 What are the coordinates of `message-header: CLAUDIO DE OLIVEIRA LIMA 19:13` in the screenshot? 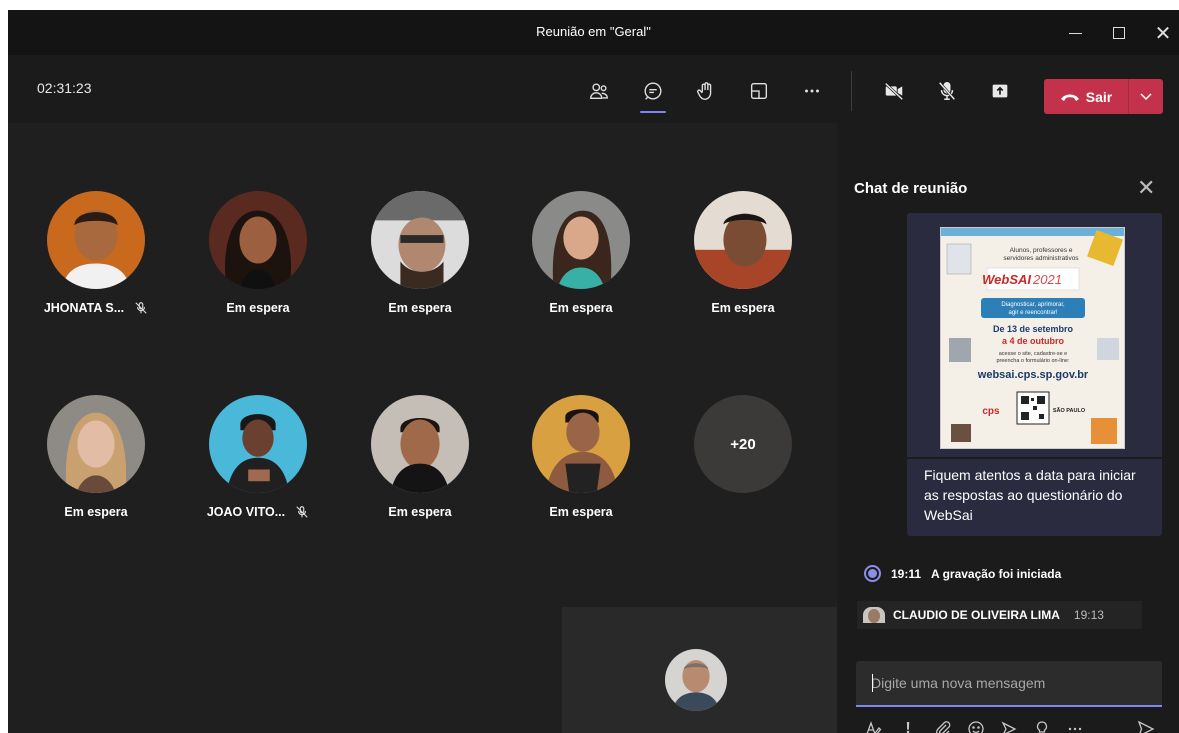 It's located at (999, 615).